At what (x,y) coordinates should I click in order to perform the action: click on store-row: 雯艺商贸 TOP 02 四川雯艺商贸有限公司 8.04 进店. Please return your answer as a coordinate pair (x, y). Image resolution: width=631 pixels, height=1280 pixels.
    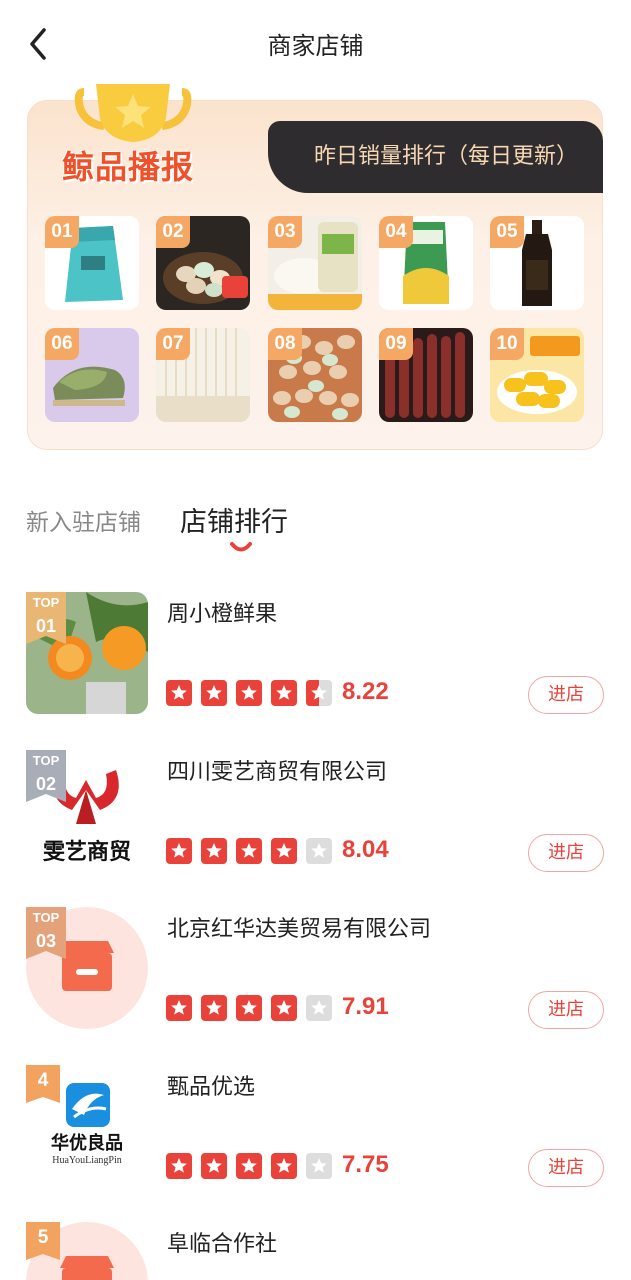
    Looking at the image, I should click on (315, 815).